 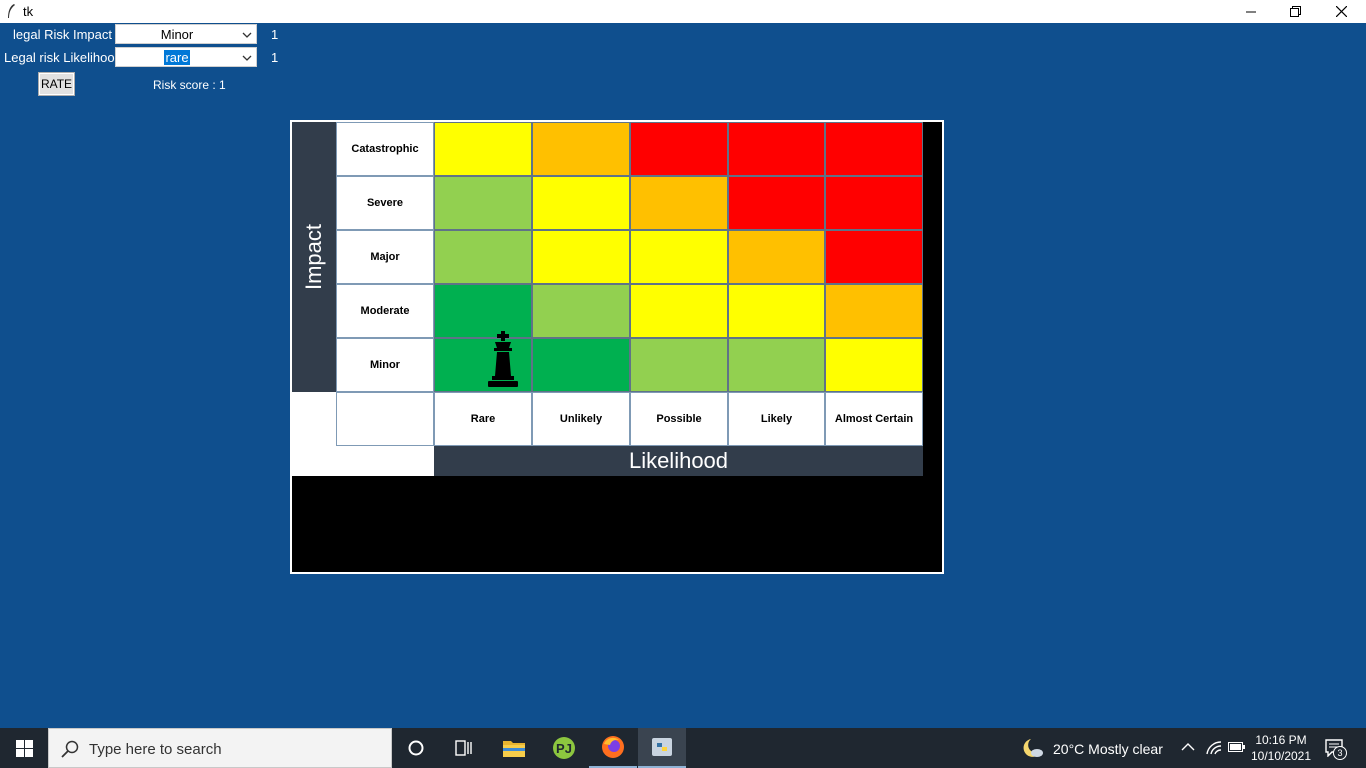 What do you see at coordinates (275, 34) in the screenshot?
I see `impact-count: 1` at bounding box center [275, 34].